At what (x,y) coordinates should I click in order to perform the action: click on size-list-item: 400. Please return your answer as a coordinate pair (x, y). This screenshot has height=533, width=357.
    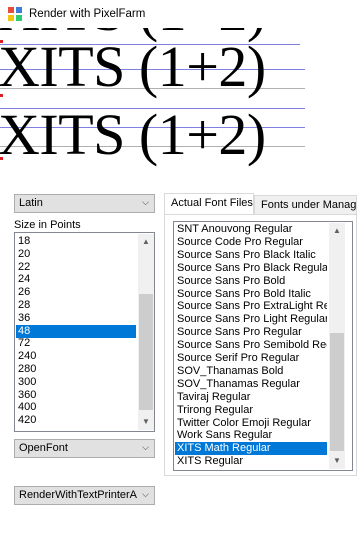
    Looking at the image, I should click on (76, 407).